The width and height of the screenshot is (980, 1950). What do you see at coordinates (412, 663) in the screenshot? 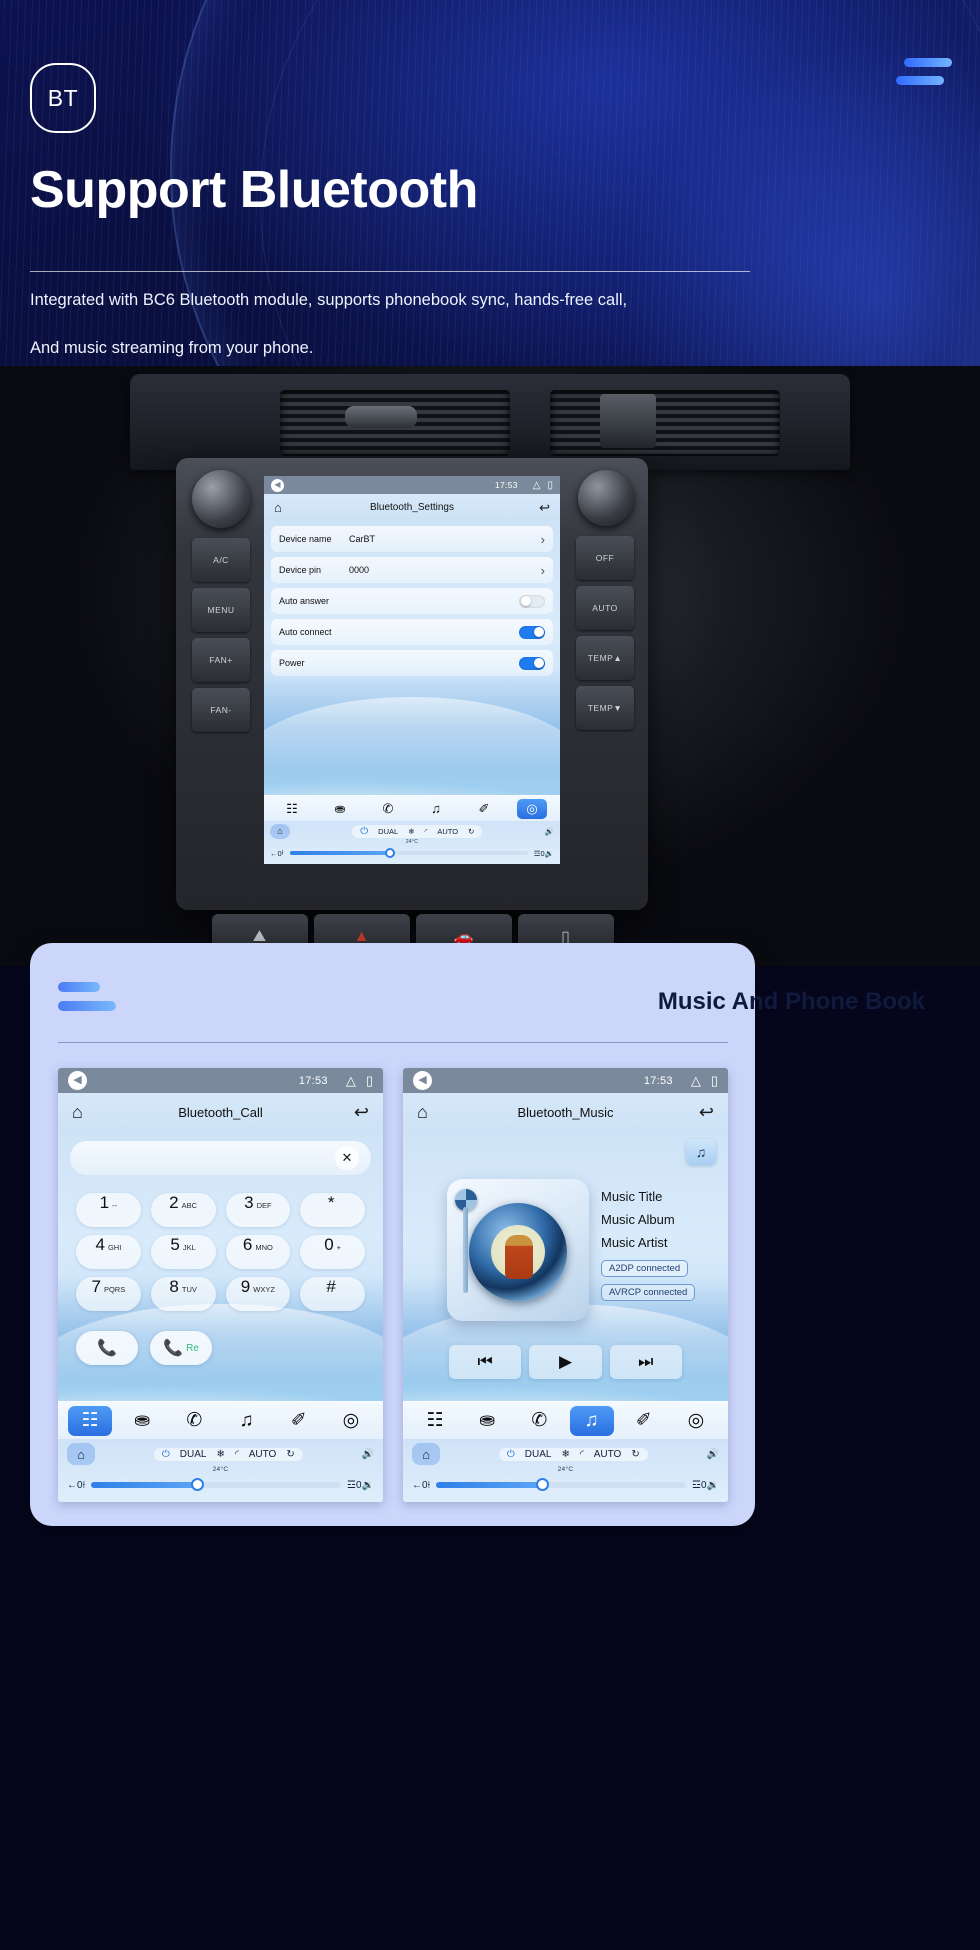
I see `settings-row: Power` at bounding box center [412, 663].